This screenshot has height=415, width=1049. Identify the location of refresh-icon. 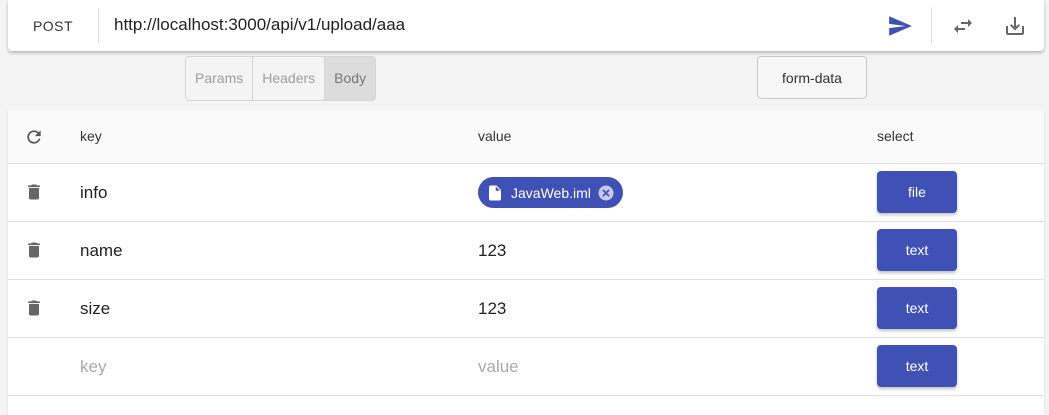
(34, 137).